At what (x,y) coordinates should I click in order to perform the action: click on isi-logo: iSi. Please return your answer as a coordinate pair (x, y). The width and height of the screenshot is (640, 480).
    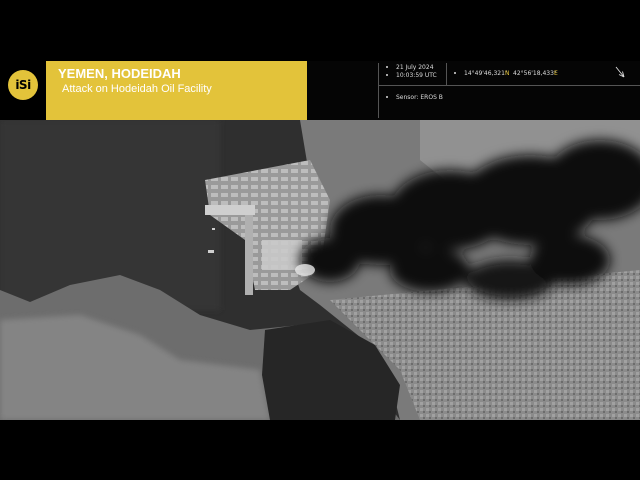
    Looking at the image, I should click on (23, 85).